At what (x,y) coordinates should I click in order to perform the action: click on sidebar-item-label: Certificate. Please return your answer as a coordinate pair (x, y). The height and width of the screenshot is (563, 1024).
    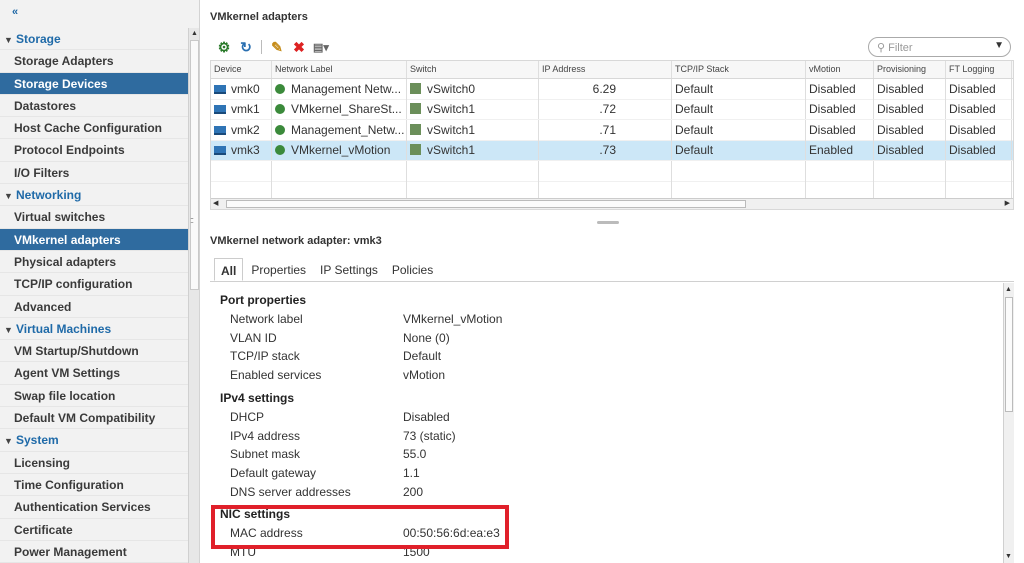
    Looking at the image, I should click on (43, 529).